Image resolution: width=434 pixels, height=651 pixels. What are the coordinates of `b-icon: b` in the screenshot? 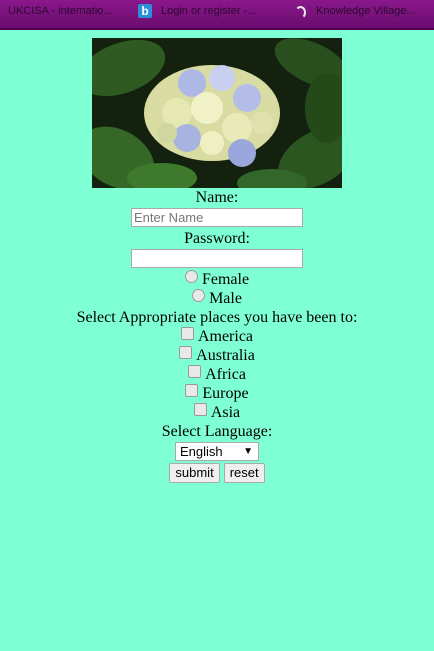 It's located at (145, 11).